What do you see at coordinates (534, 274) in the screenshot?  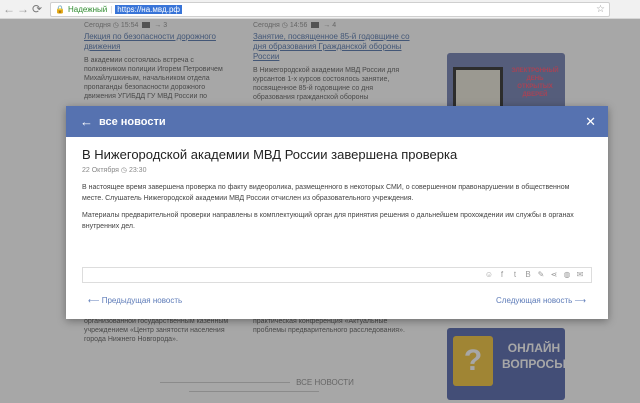 I see `share-icons: ☺ f t B ✎ ⋖ ◍ ✉` at bounding box center [534, 274].